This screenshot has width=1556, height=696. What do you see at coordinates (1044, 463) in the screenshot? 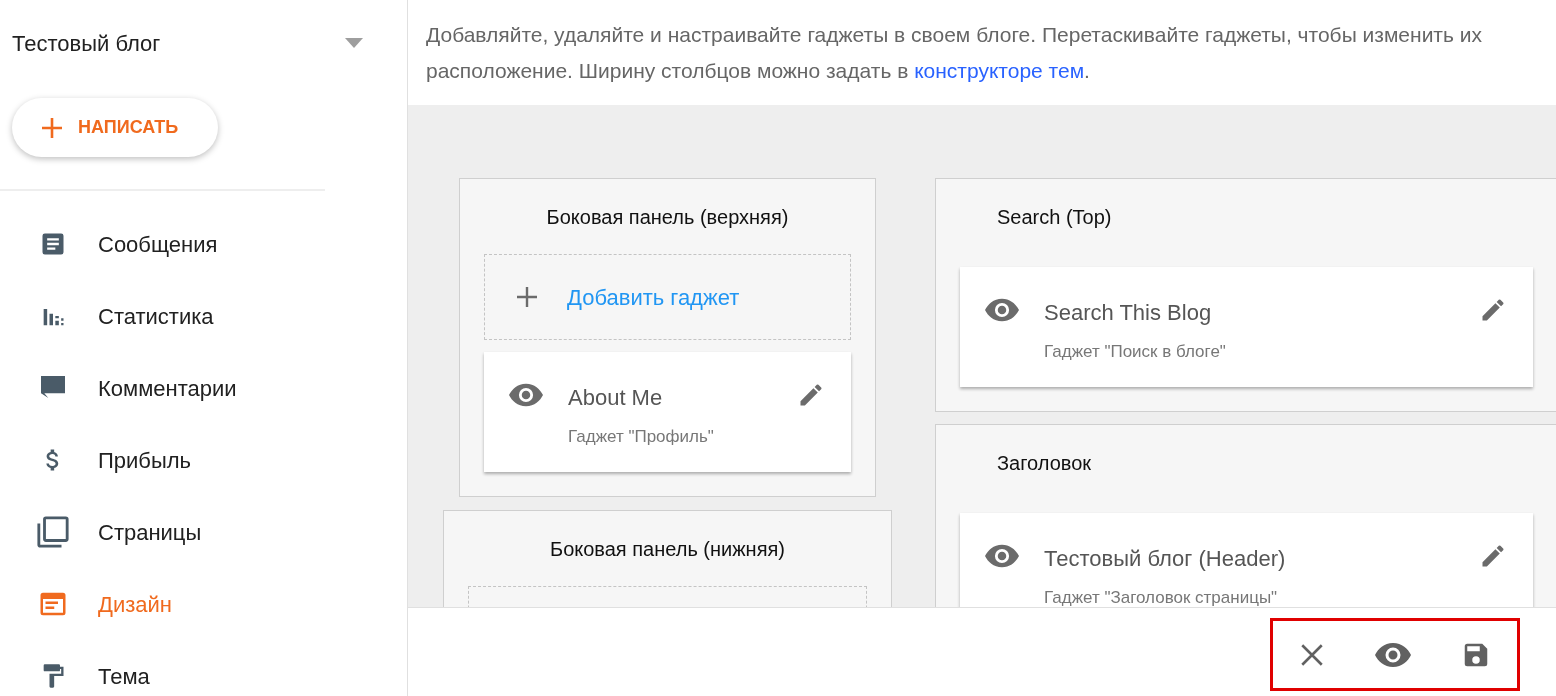
I see `section-title: Заголовок` at bounding box center [1044, 463].